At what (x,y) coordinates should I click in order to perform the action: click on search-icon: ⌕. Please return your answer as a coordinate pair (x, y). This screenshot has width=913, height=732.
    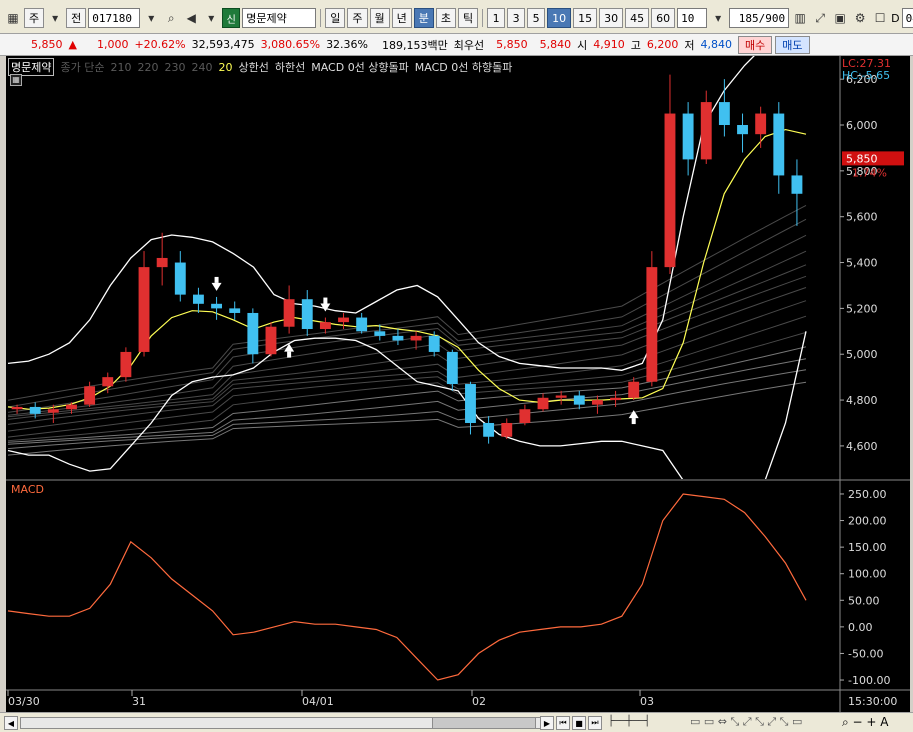
    Looking at the image, I should click on (171, 18).